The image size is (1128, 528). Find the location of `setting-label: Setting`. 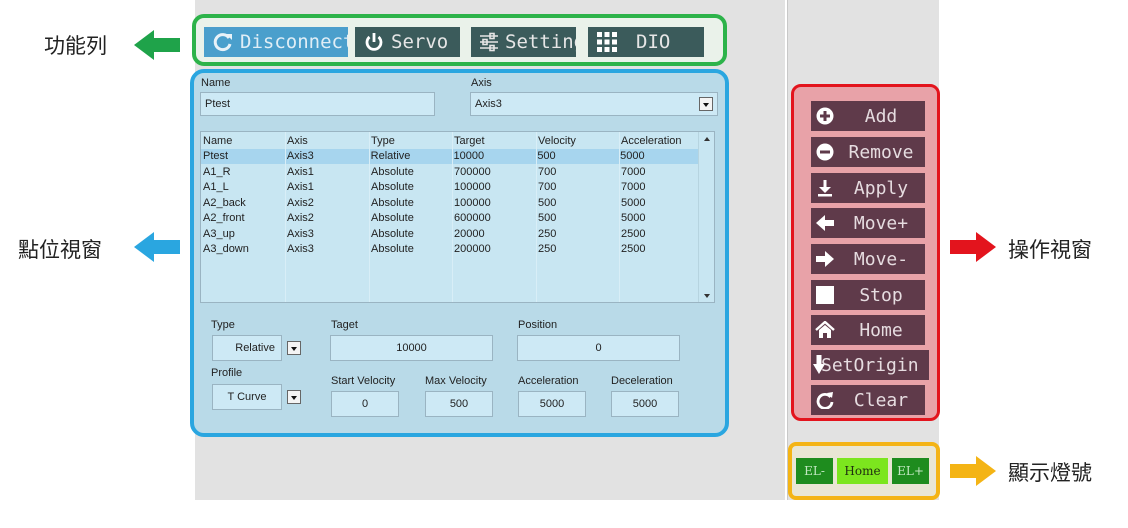

setting-label: Setting is located at coordinates (540, 42).